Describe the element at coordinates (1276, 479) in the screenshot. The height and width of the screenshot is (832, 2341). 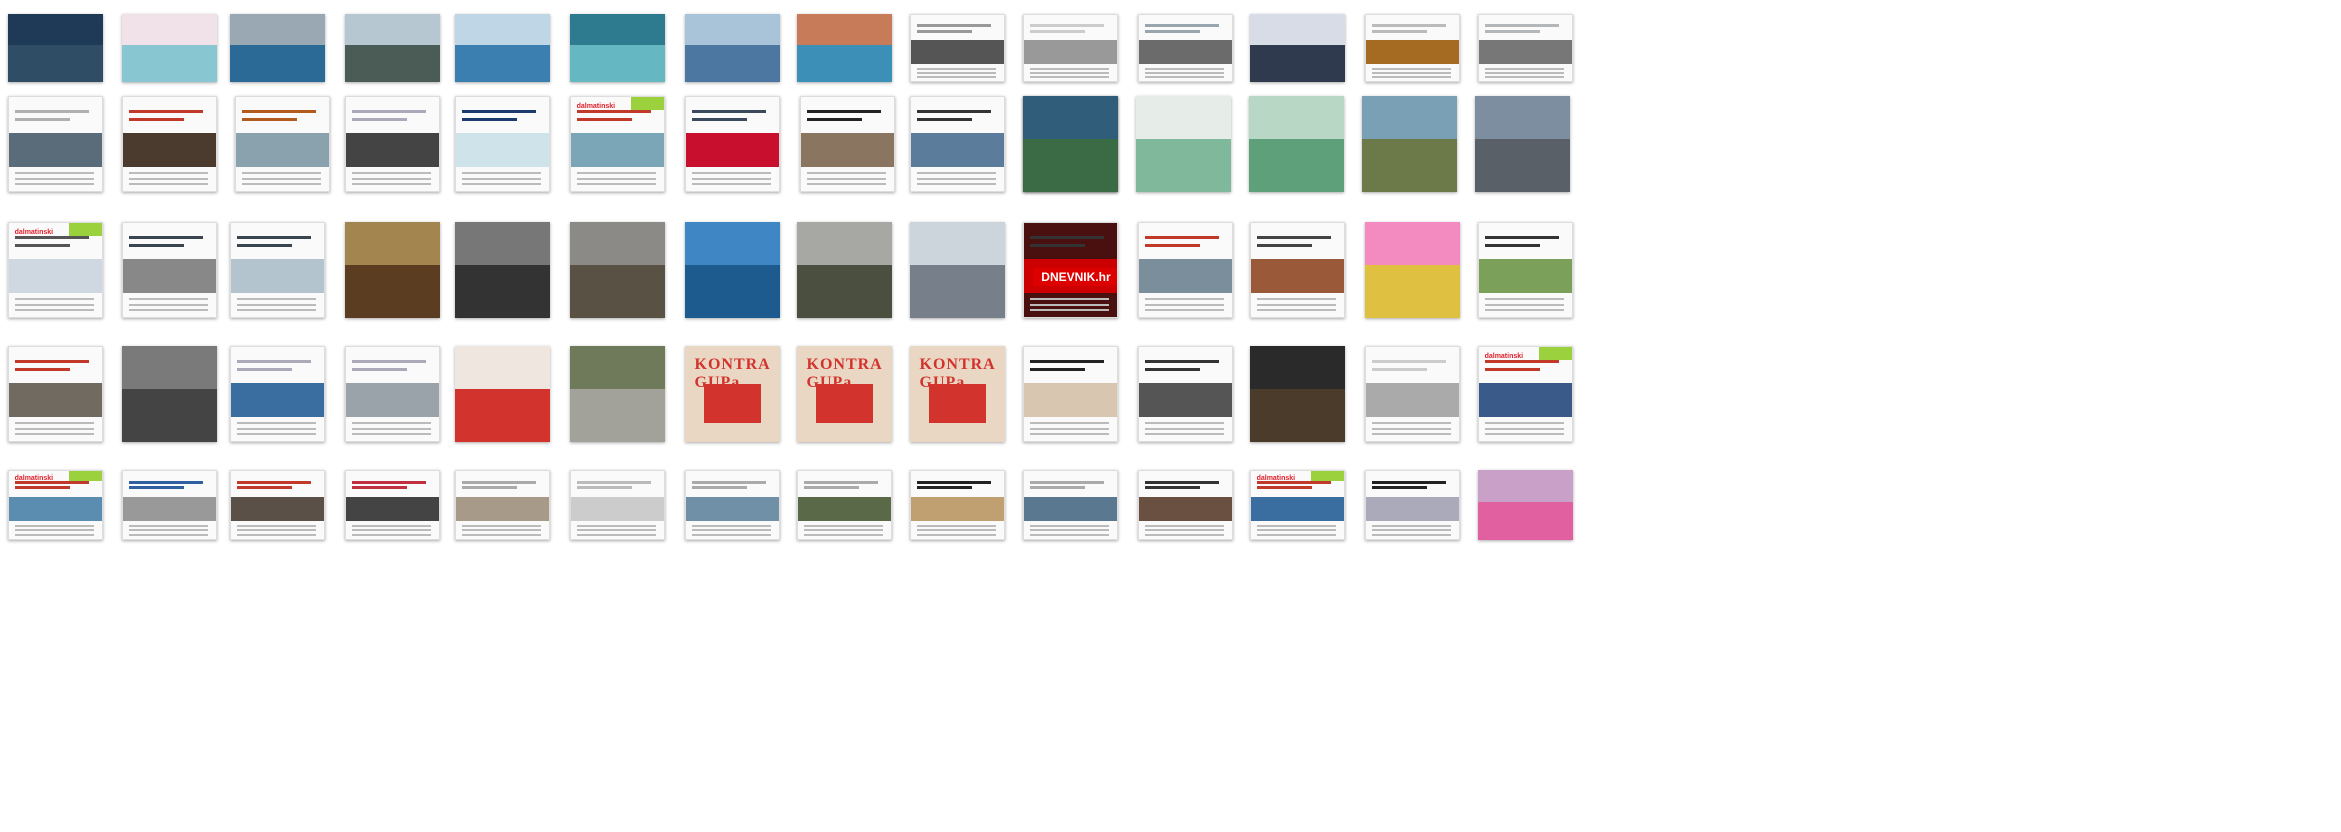
I see `site-brand: dalmatinski` at that location.